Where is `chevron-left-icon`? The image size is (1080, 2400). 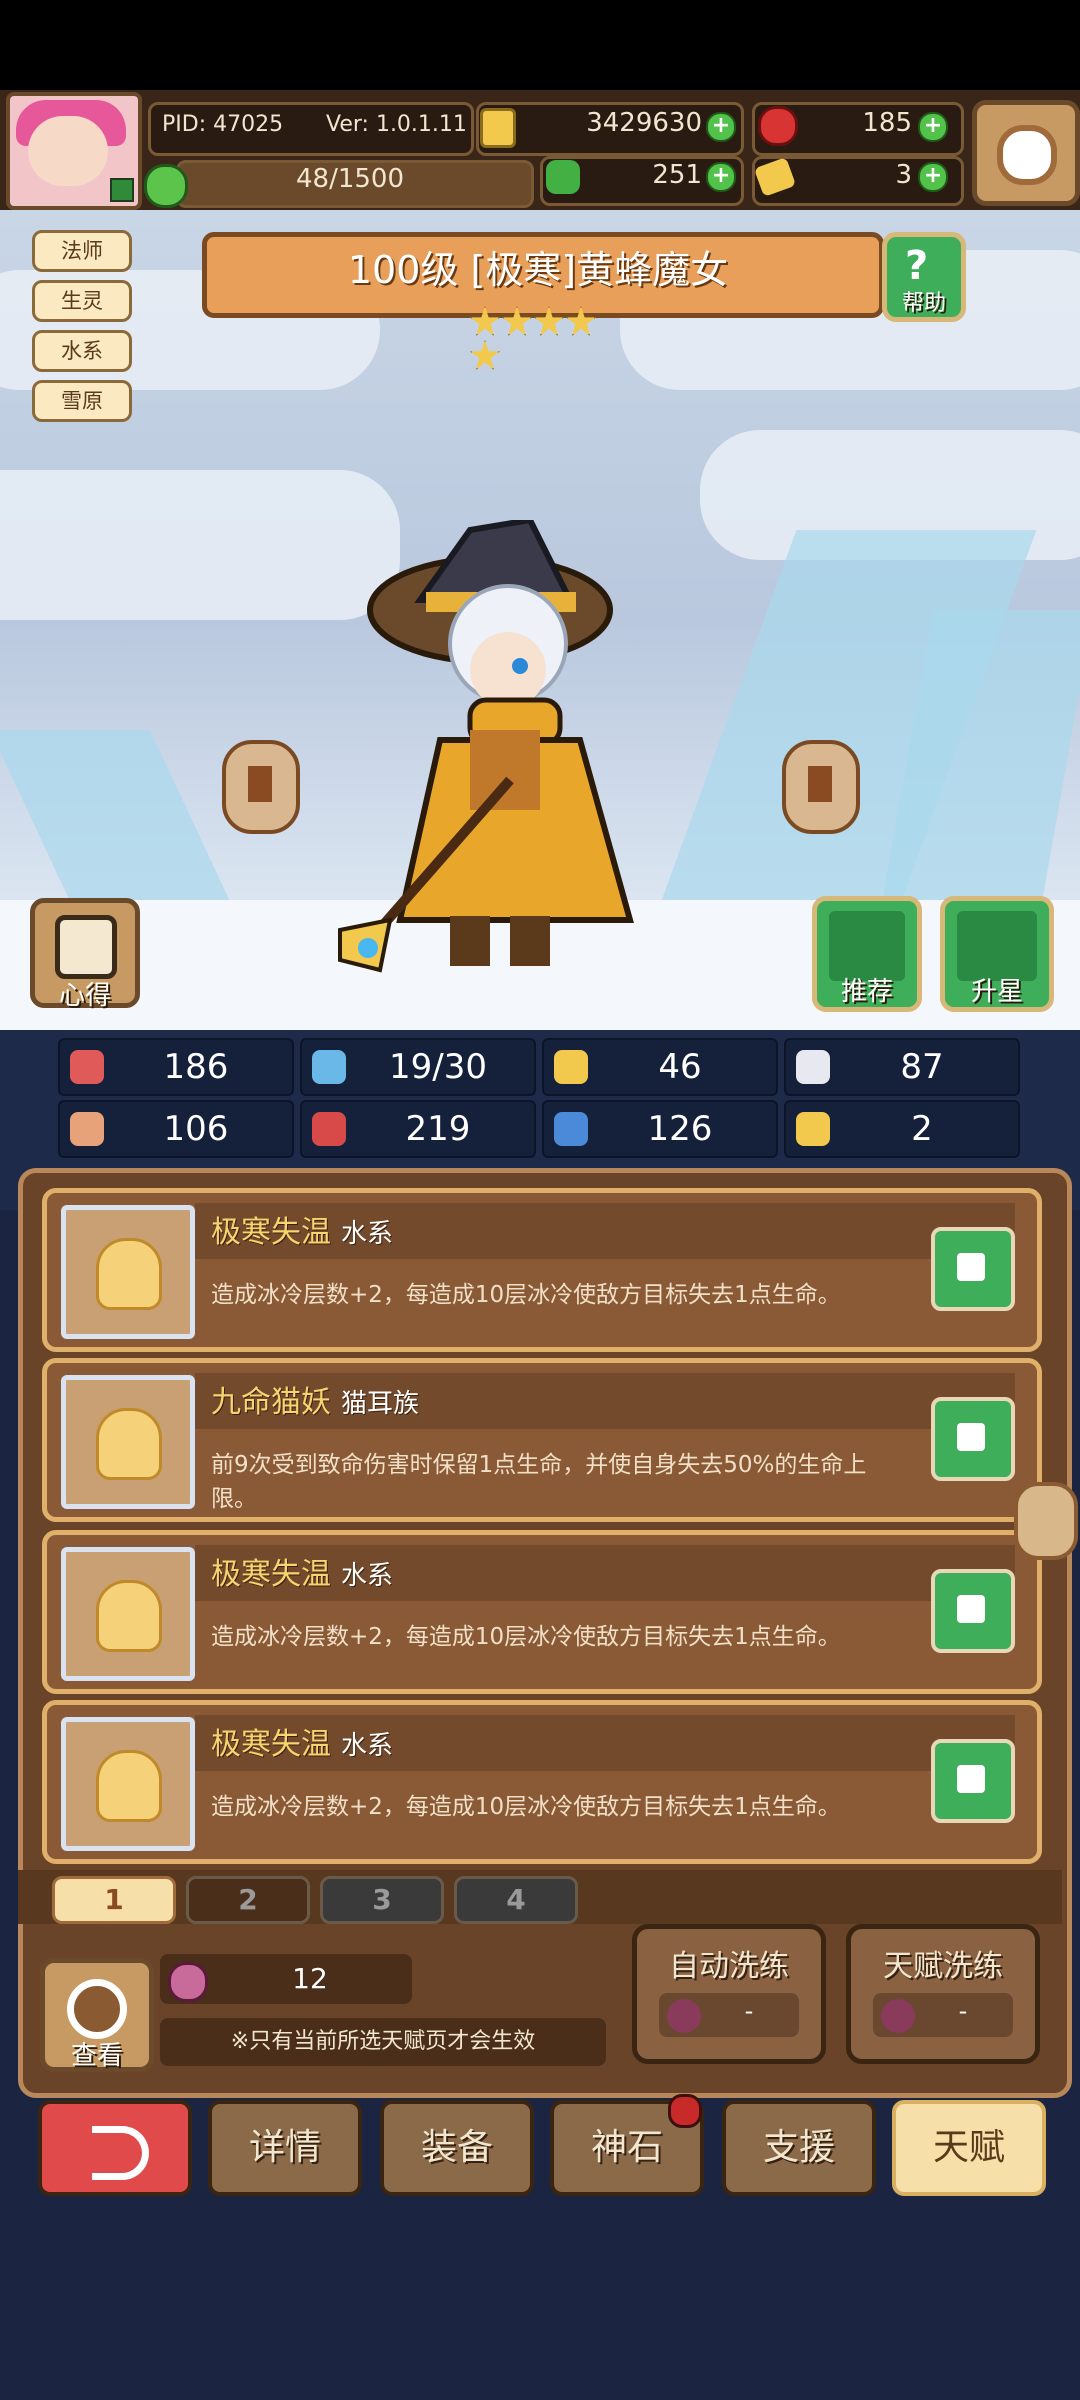
chevron-left-icon is located at coordinates (260, 784).